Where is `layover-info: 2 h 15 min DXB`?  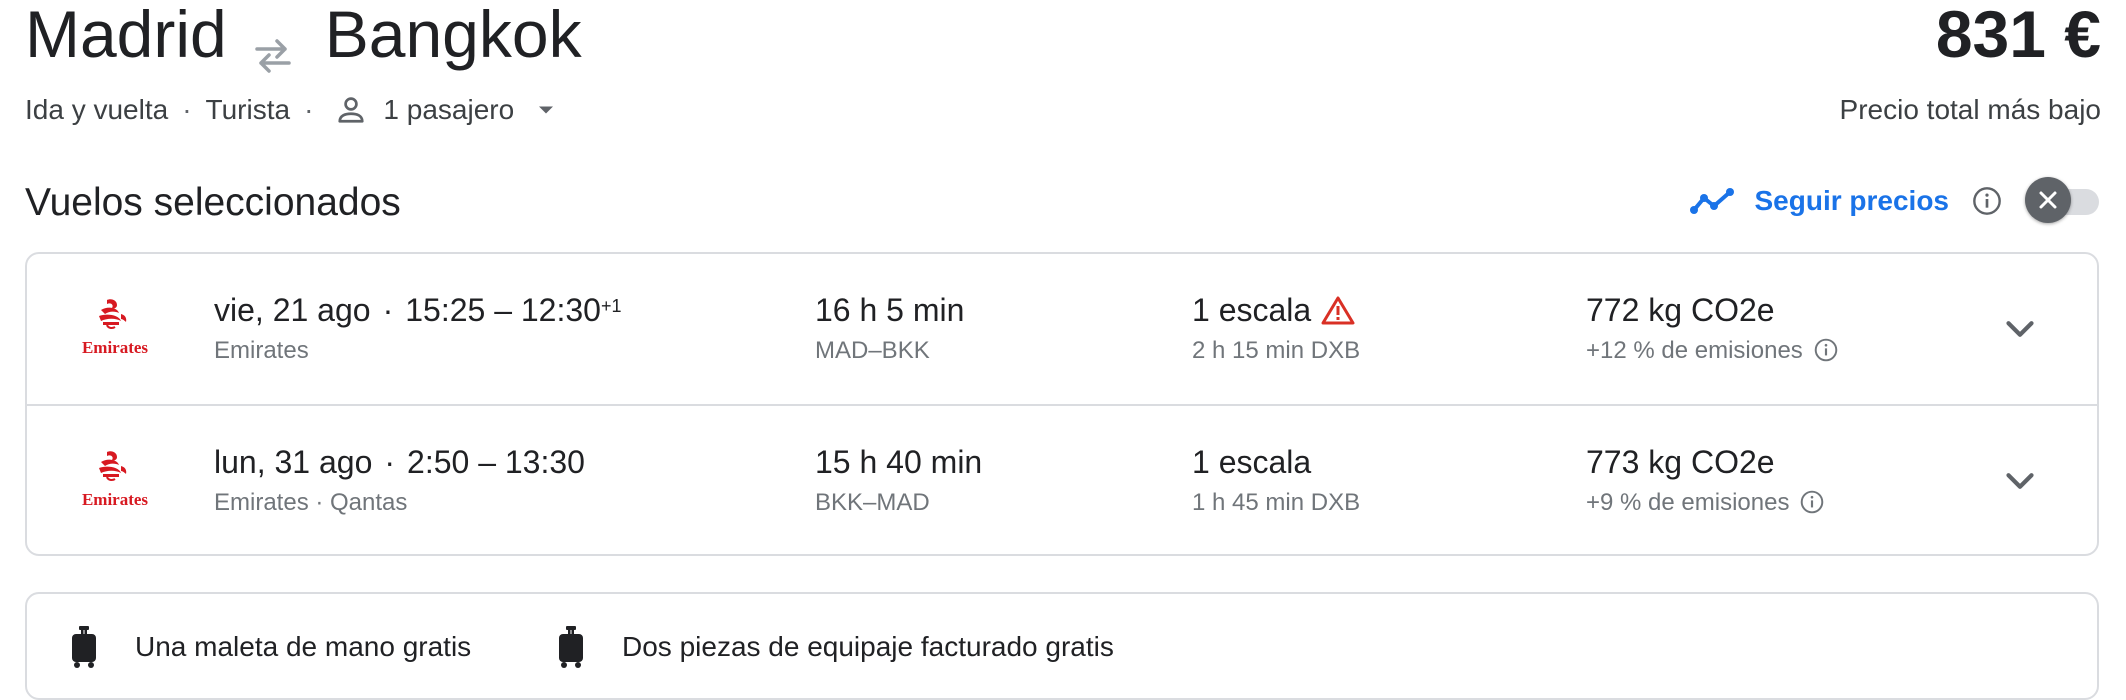
layover-info: 2 h 15 min DXB is located at coordinates (1276, 350).